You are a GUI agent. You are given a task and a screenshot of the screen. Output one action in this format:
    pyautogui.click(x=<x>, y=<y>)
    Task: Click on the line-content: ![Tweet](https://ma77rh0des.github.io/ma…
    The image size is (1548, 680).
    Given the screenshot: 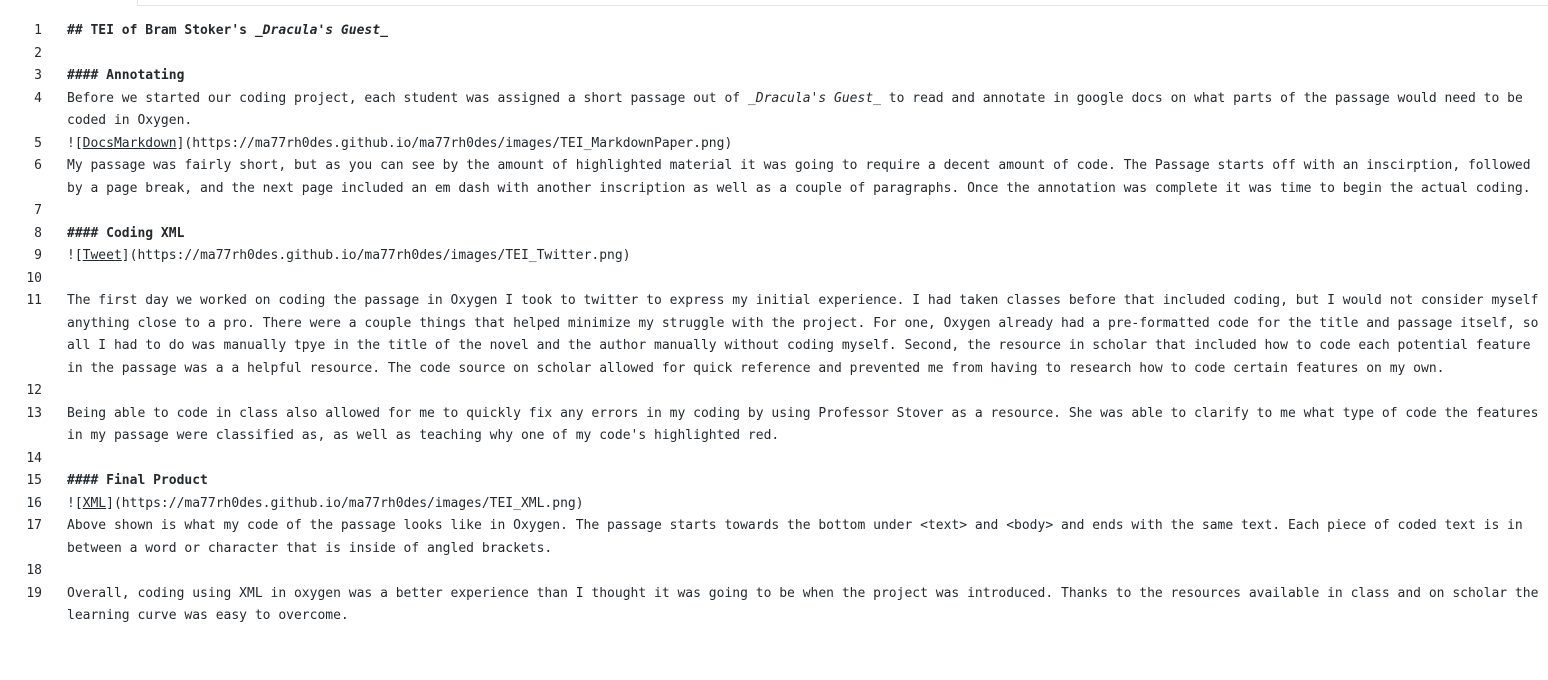 What is the action you would take?
    pyautogui.click(x=807, y=256)
    